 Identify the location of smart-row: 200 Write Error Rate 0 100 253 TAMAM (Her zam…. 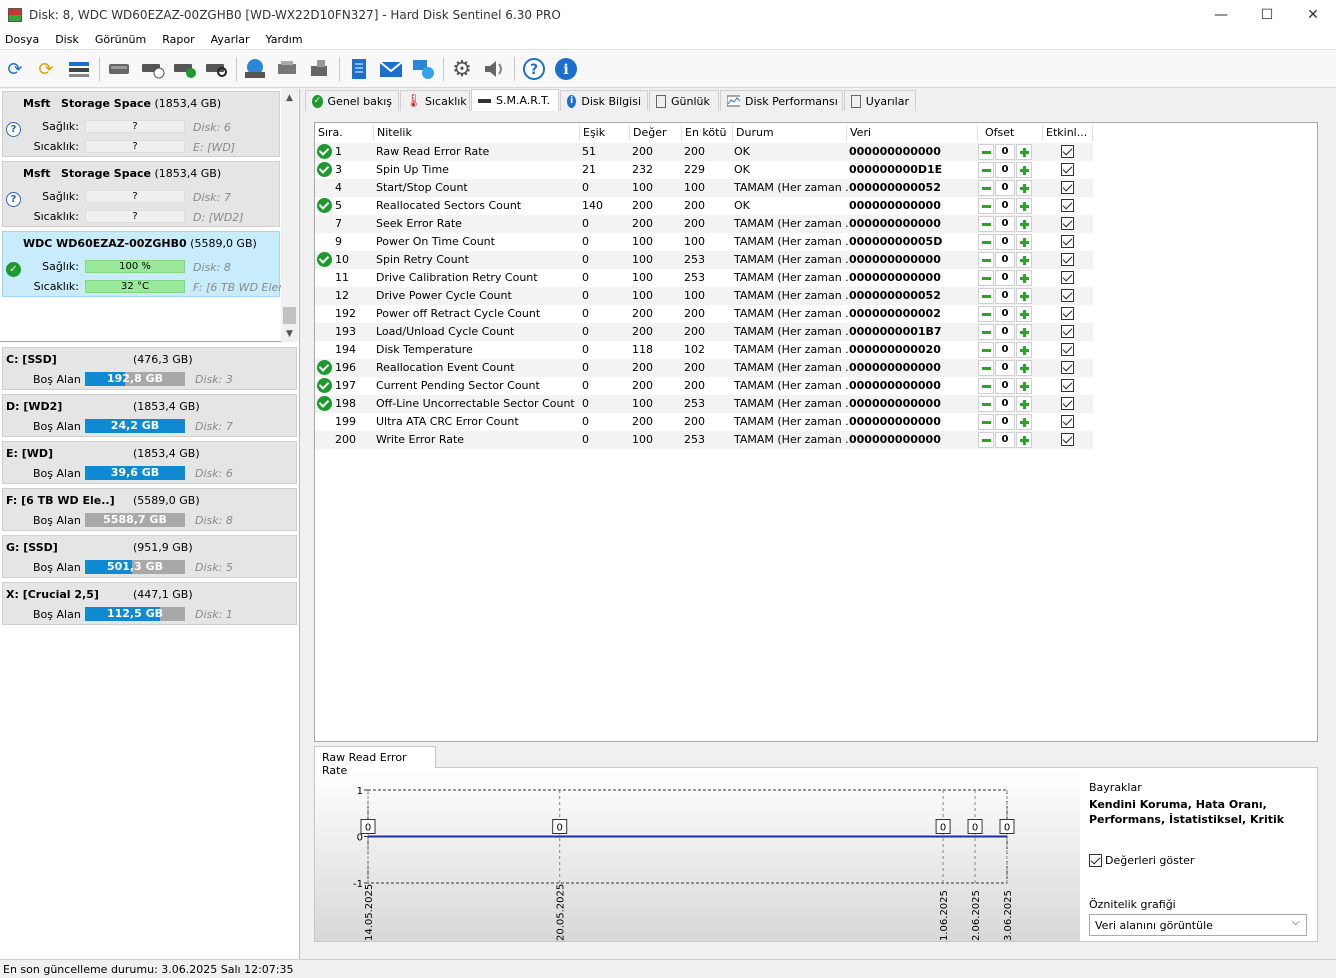
(704, 440).